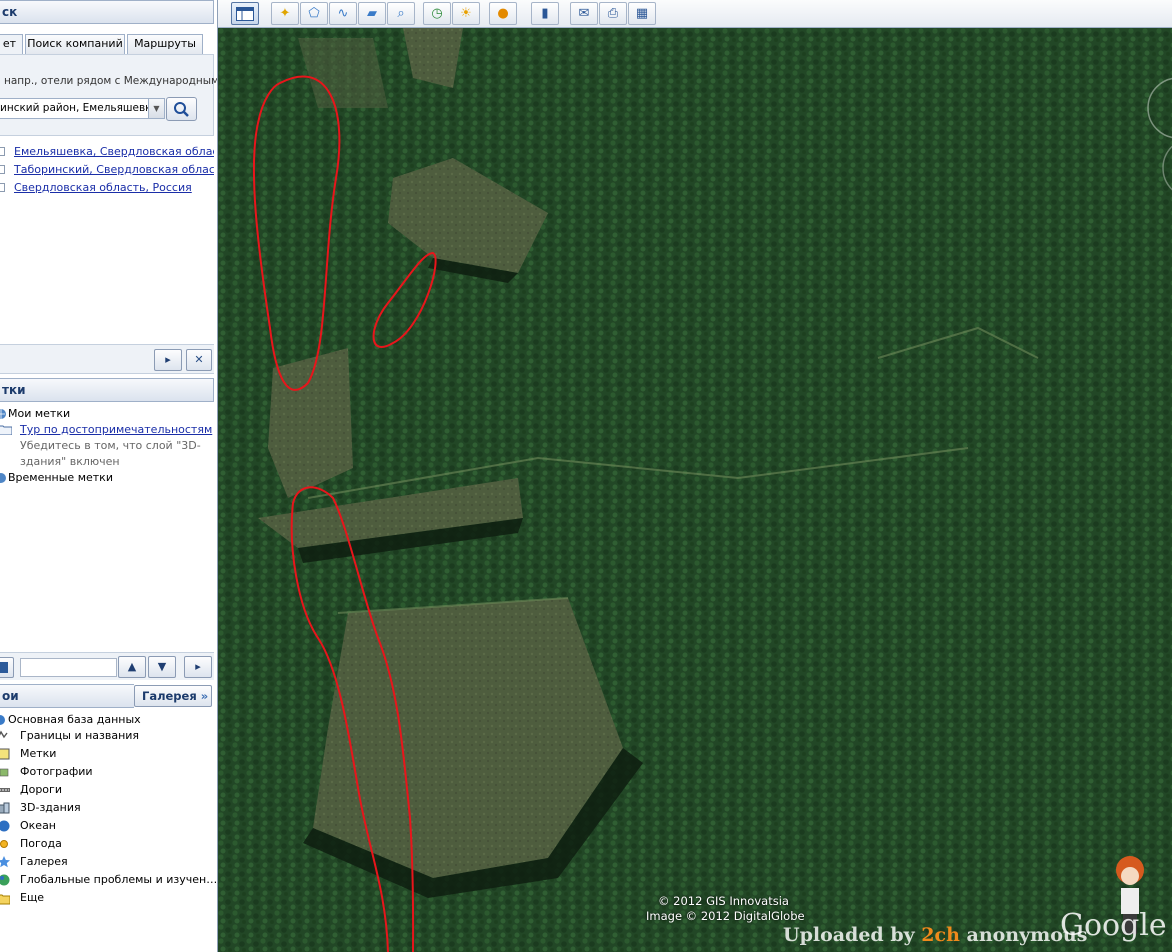 The image size is (1172, 952). Describe the element at coordinates (107, 773) in the screenshot. I see `layer-item: Фотографии` at that location.